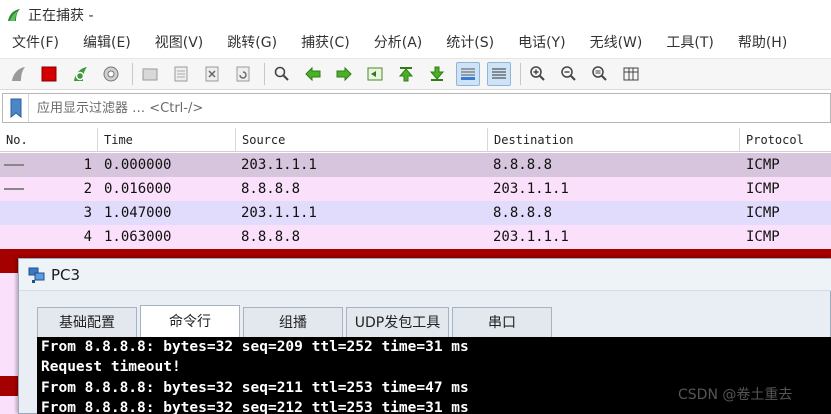 The width and height of the screenshot is (831, 414). What do you see at coordinates (375, 74) in the screenshot?
I see `go-to-packet-icon` at bounding box center [375, 74].